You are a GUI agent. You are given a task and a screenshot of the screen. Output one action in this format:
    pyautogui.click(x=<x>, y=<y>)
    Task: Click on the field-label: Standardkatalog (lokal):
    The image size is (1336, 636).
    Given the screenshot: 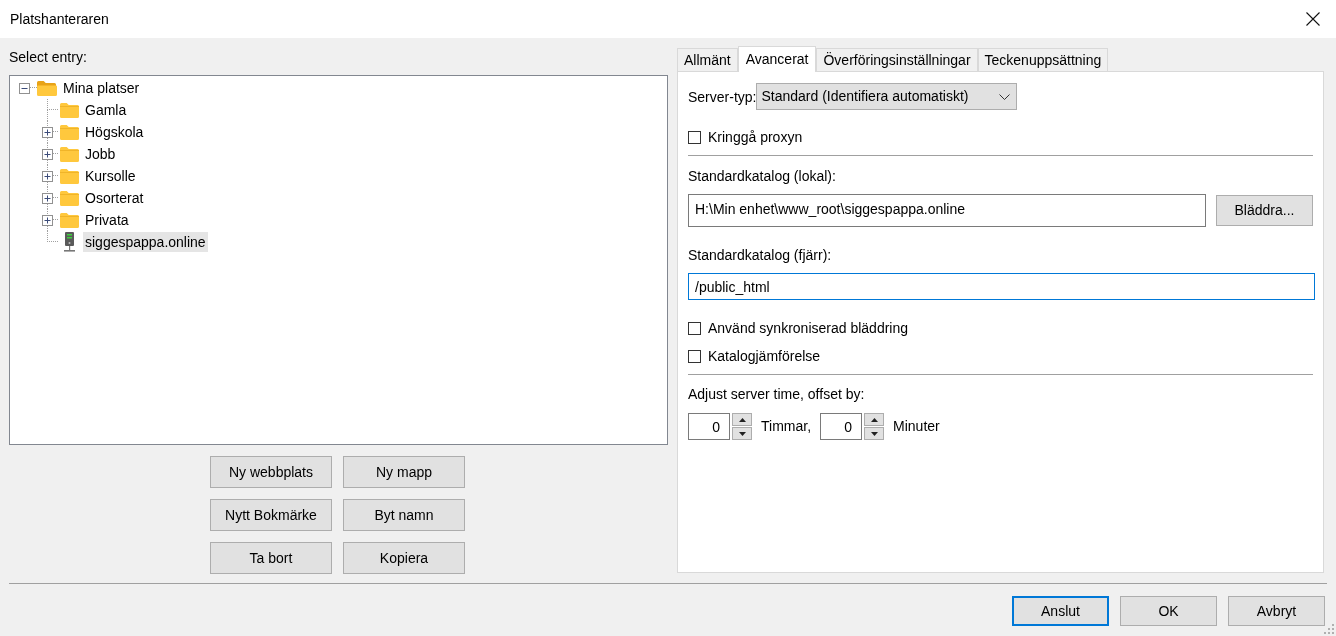 What is the action you would take?
    pyautogui.click(x=762, y=176)
    